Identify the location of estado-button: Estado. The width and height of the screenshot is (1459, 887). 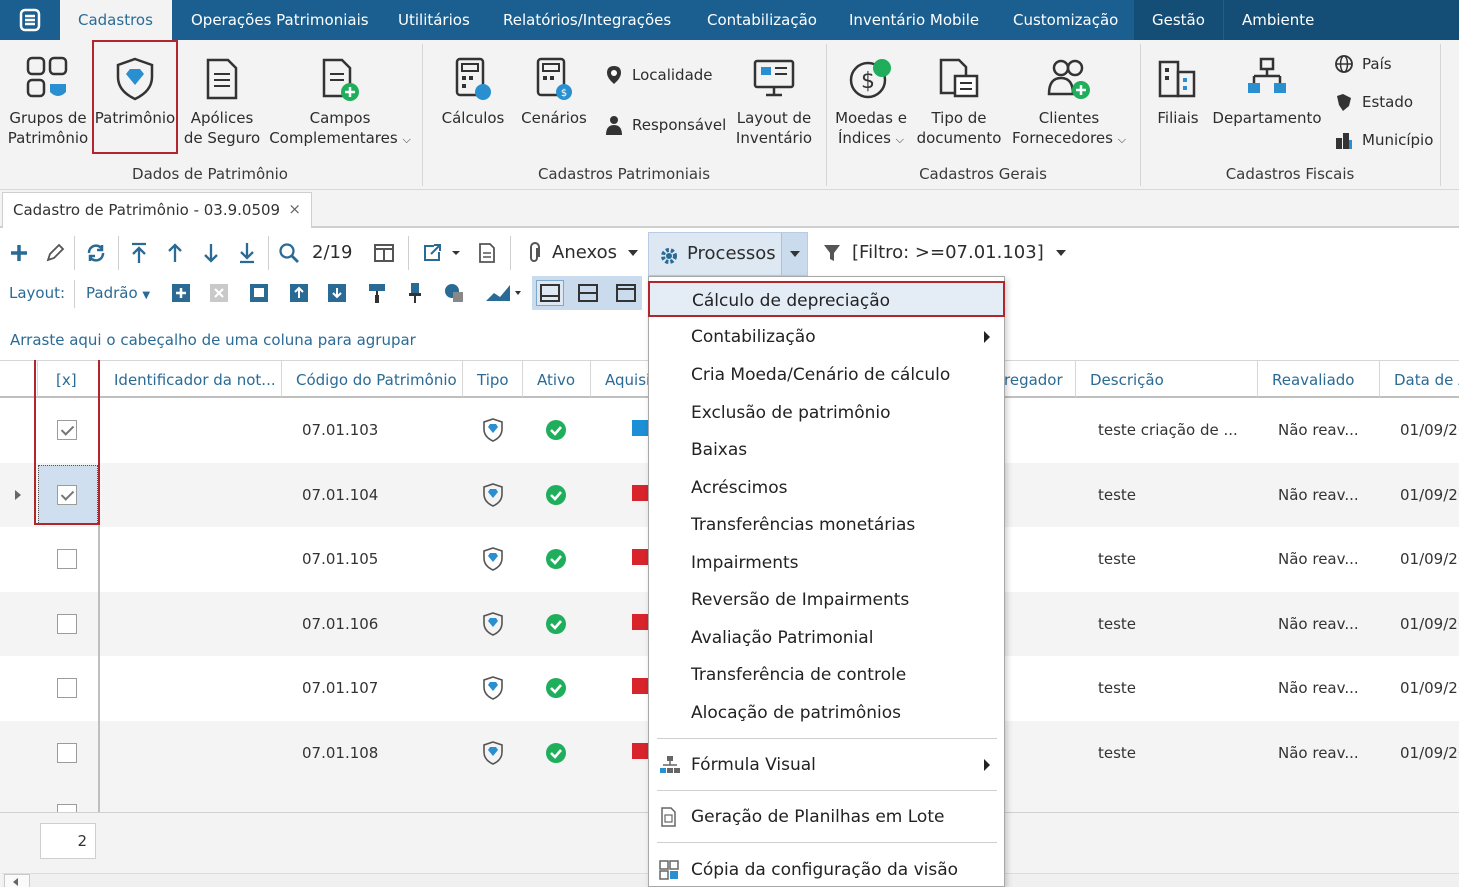
(1373, 102).